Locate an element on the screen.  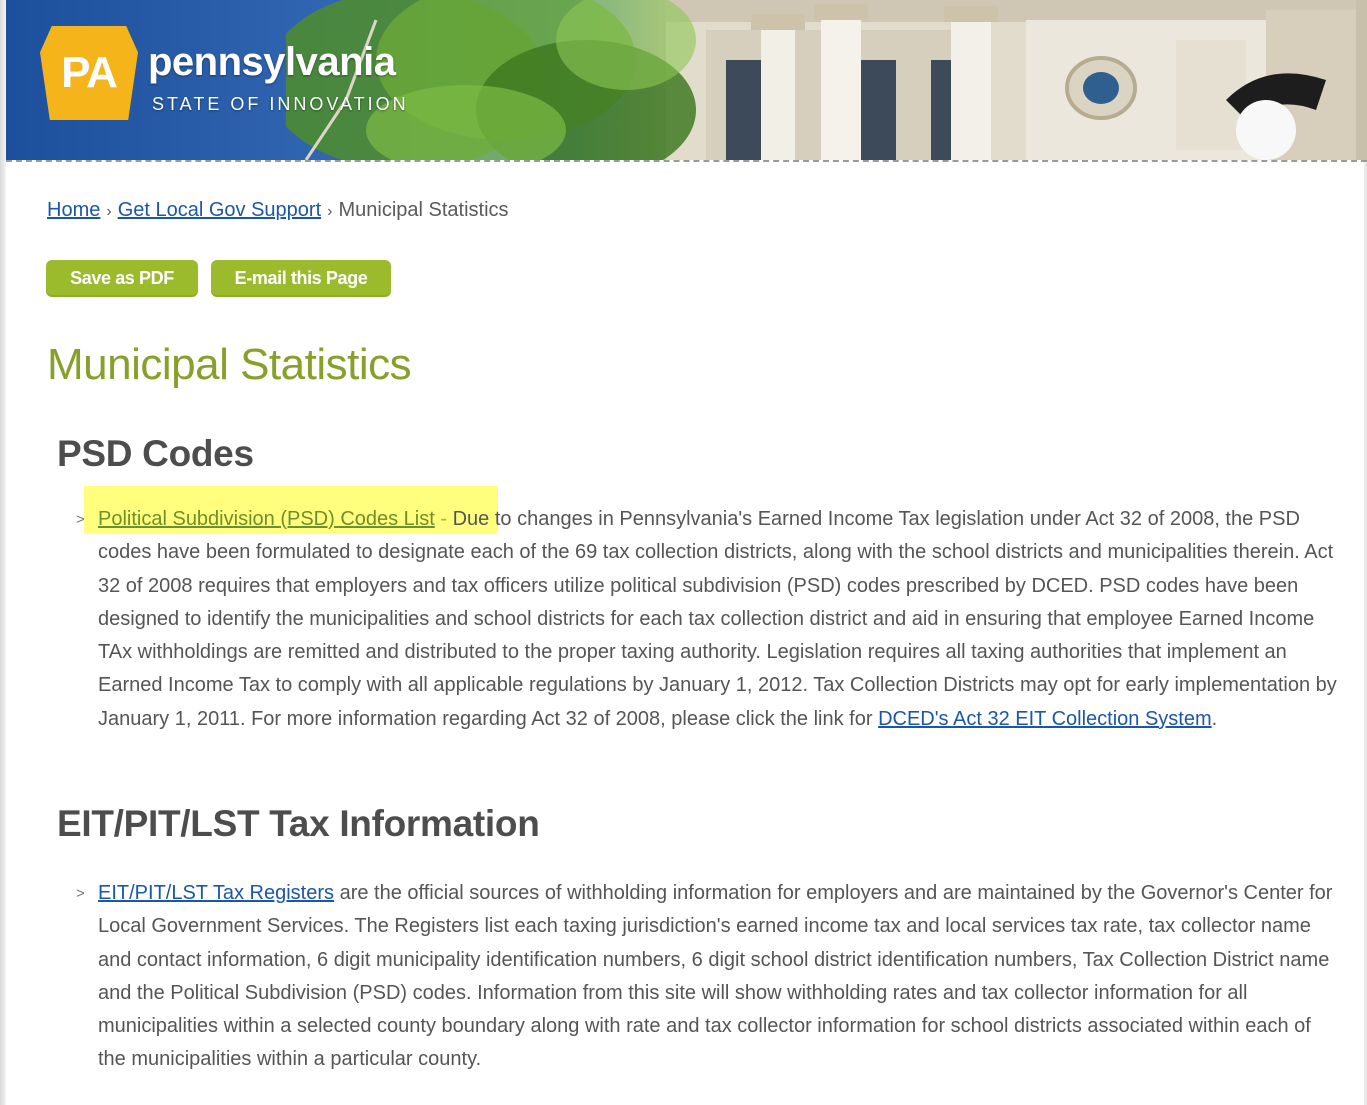
header-divider is located at coordinates (686, 161).